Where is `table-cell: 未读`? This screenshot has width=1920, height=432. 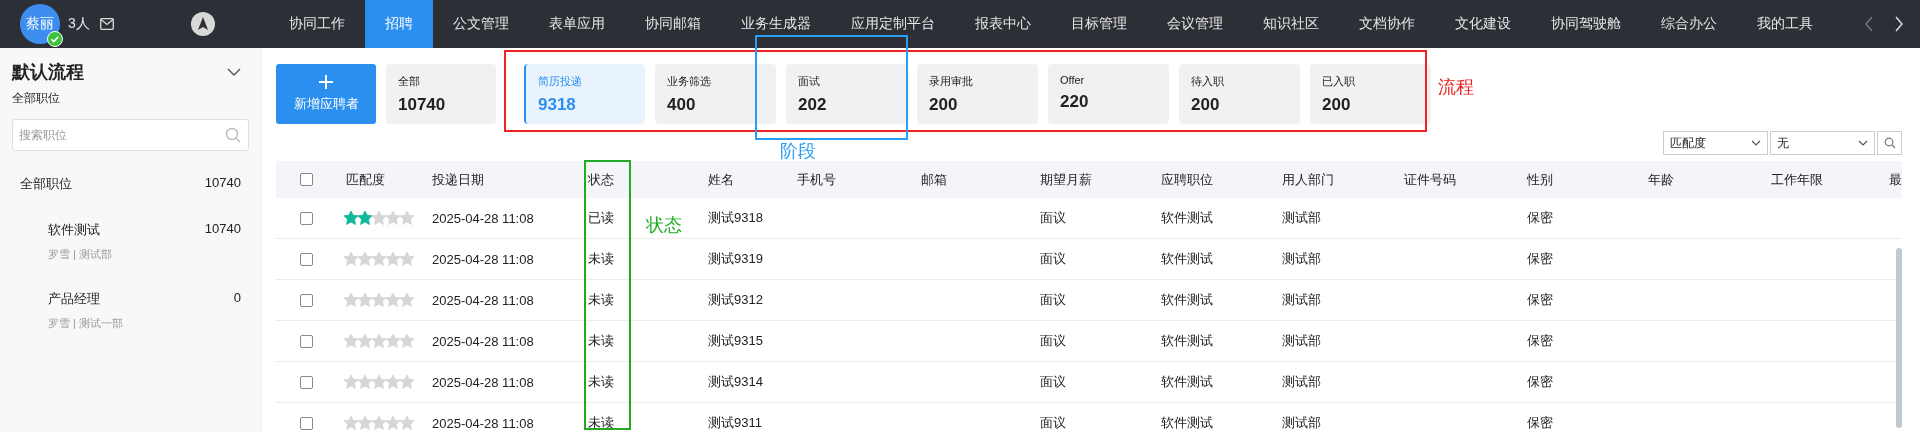 table-cell: 未读 is located at coordinates (601, 300).